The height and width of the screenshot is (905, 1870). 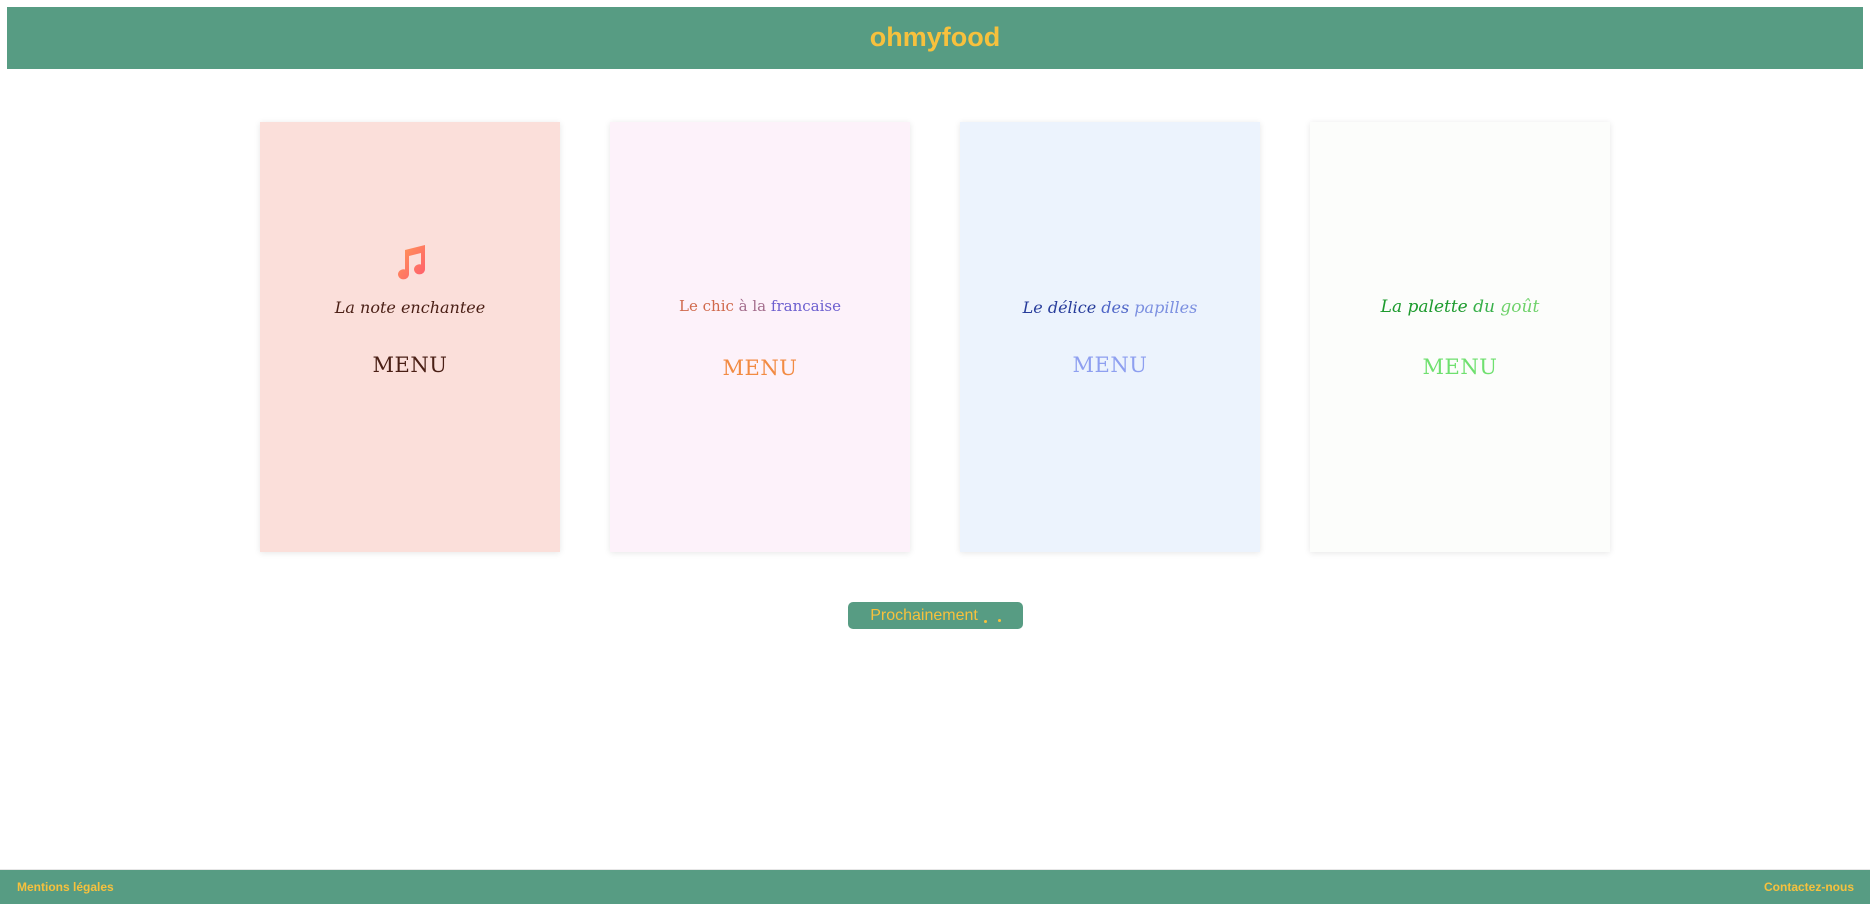 What do you see at coordinates (754, 306) in the screenshot?
I see `card-title-part: à la` at bounding box center [754, 306].